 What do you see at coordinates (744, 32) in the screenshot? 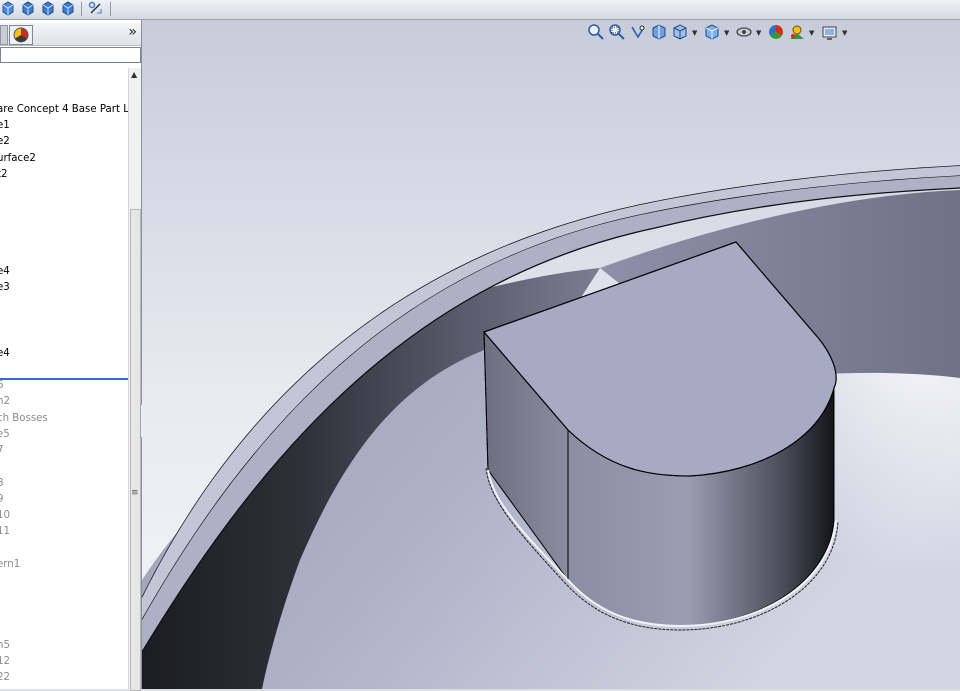
I see `hide-show-items-icon` at bounding box center [744, 32].